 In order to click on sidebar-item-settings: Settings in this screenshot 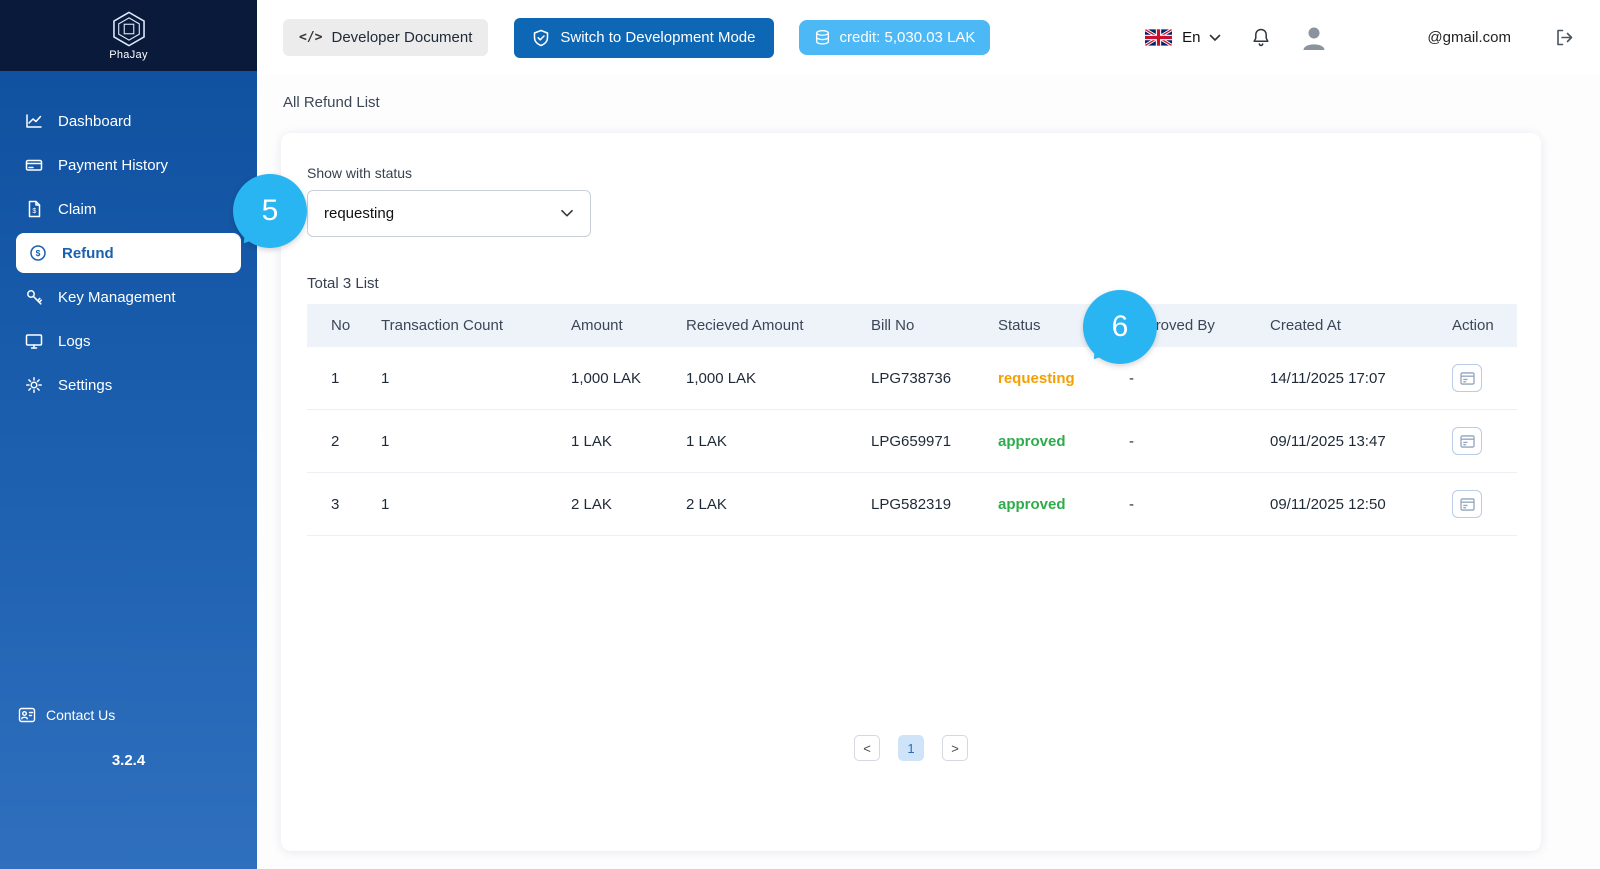, I will do `click(128, 385)`.